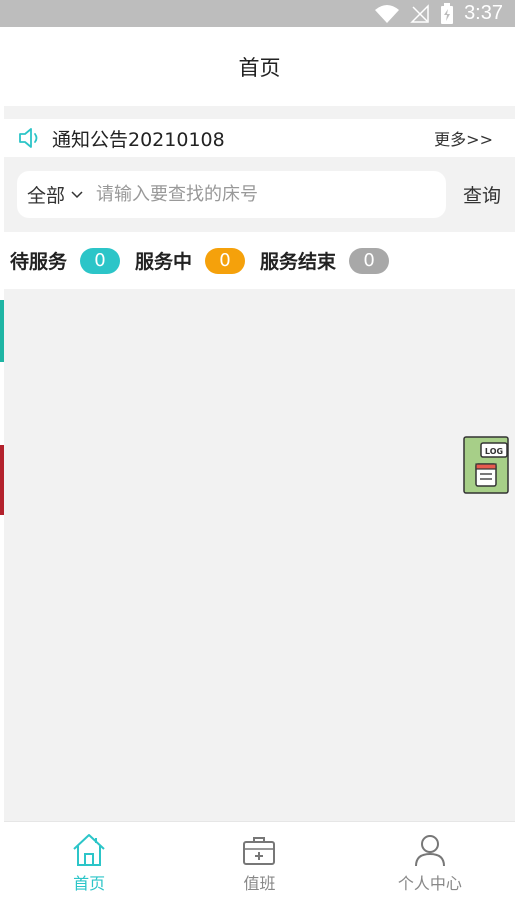 The width and height of the screenshot is (515, 900). What do you see at coordinates (259, 138) in the screenshot?
I see `notice-bar: 通知公告20210108 更多>>` at bounding box center [259, 138].